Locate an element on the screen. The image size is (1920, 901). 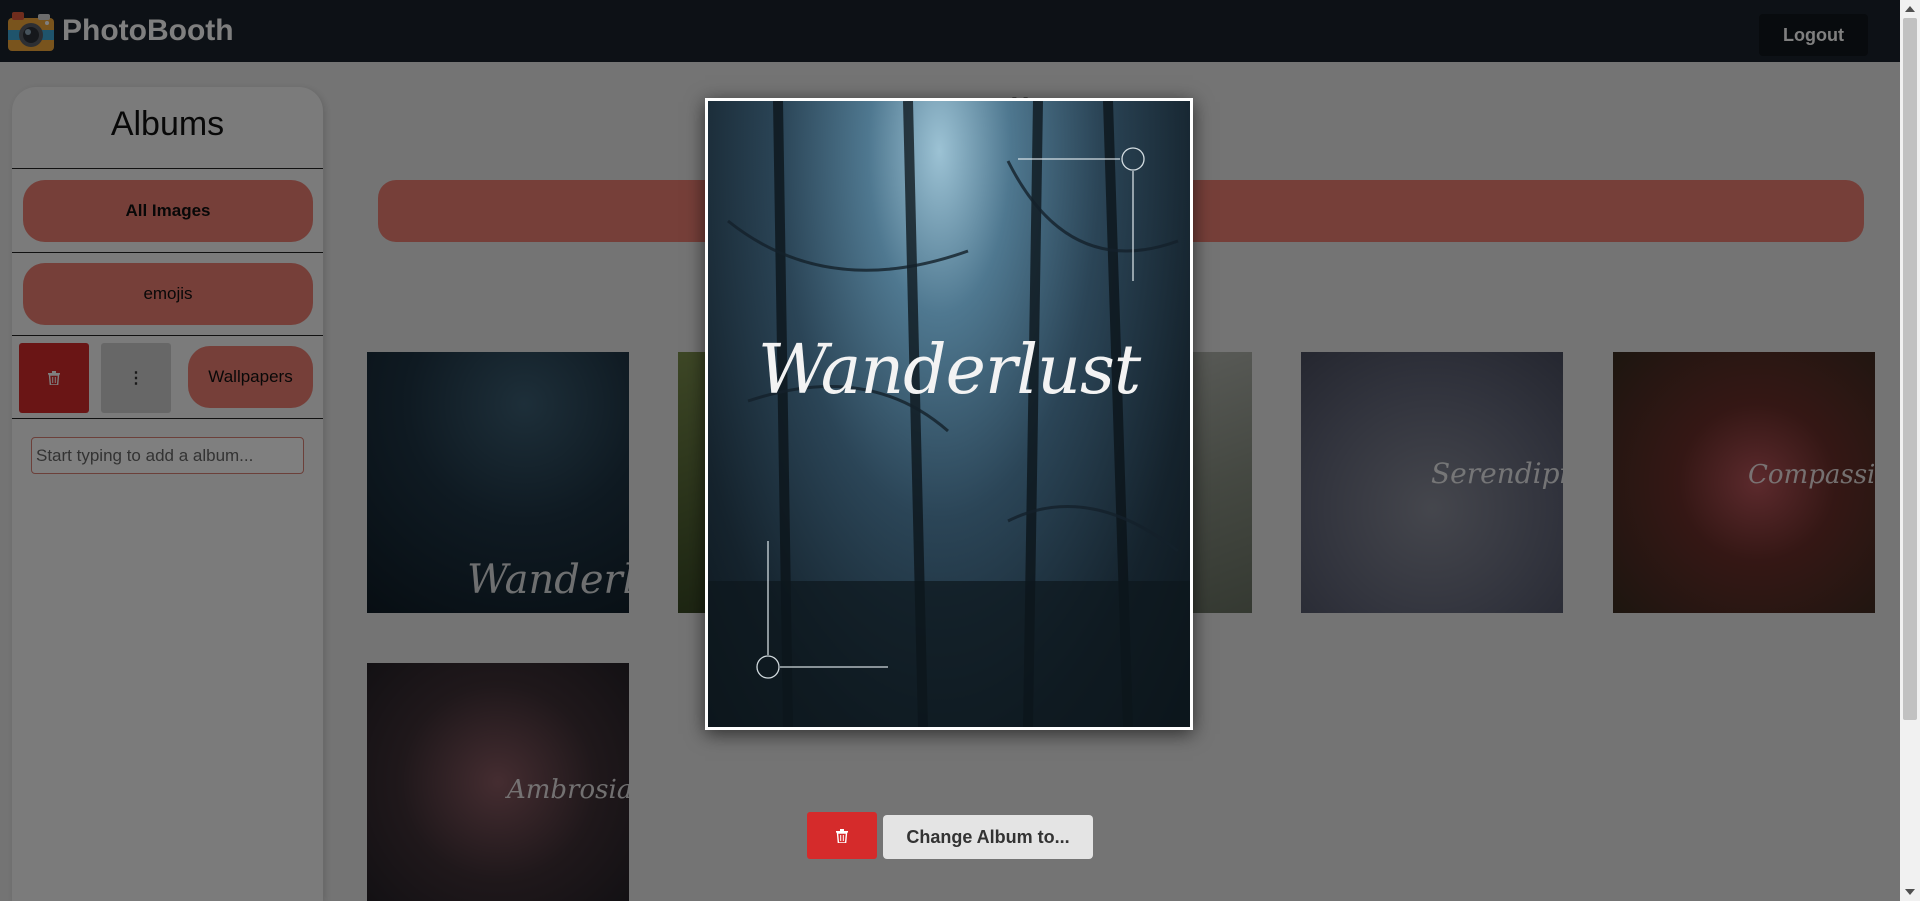
vertical-scrollbar is located at coordinates (1910, 450).